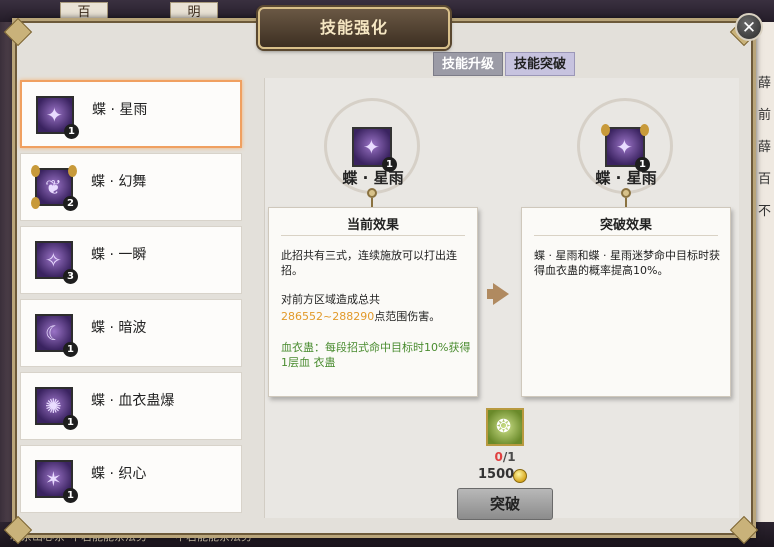  What do you see at coordinates (56, 262) in the screenshot?
I see `butterfly-instant-icon: ✧ 3` at bounding box center [56, 262].